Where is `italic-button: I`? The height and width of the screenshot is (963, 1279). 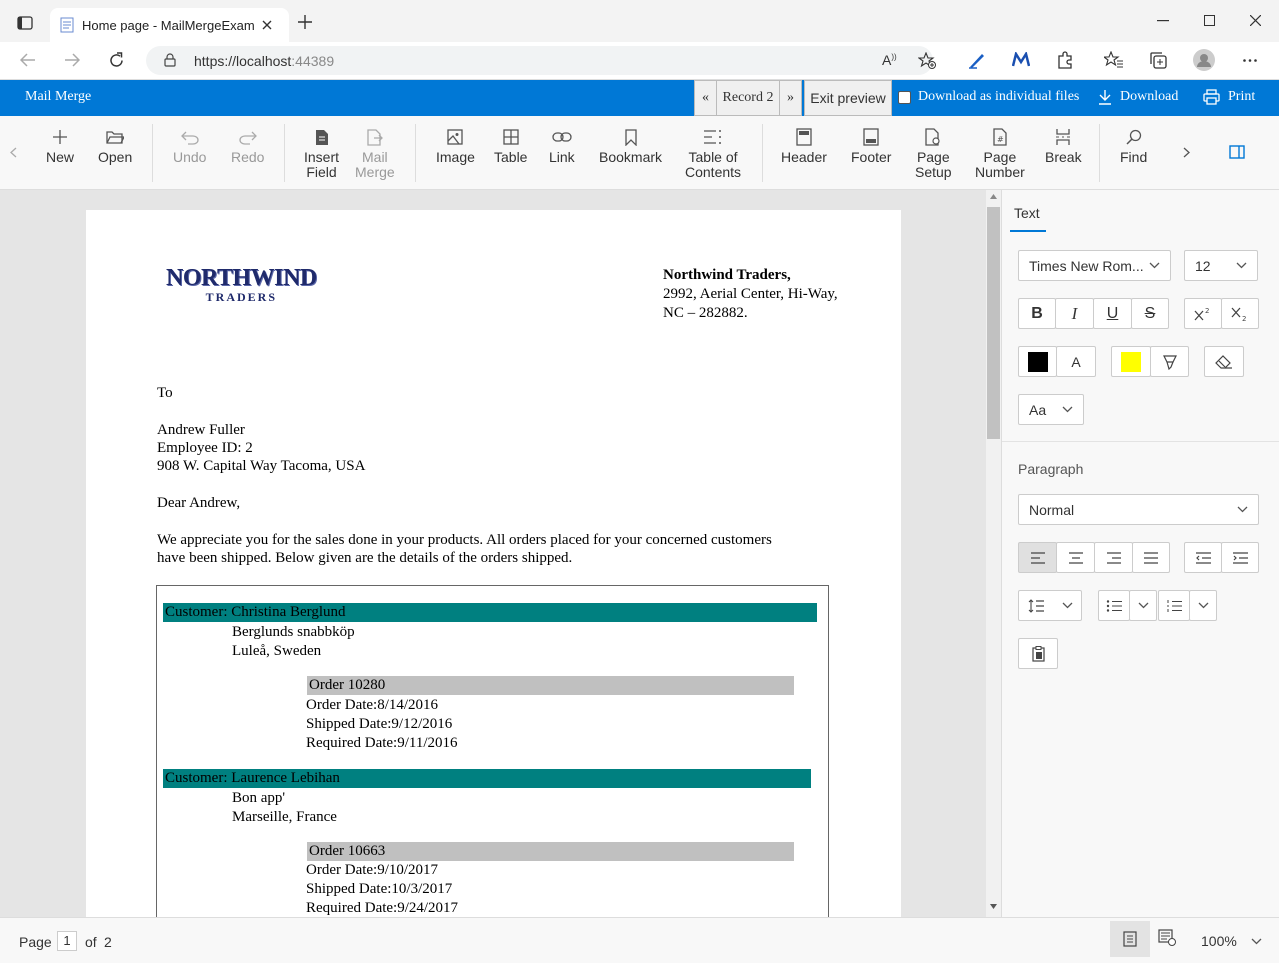 italic-button: I is located at coordinates (1074, 313).